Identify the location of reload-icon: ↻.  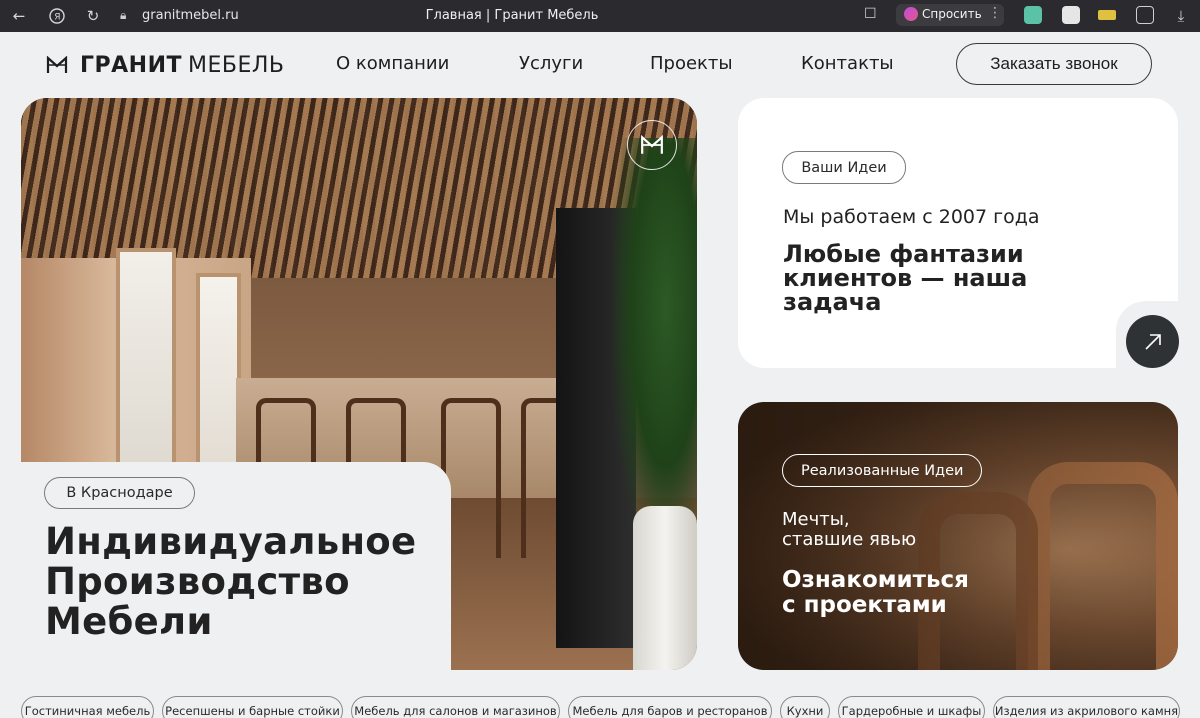
(93, 16).